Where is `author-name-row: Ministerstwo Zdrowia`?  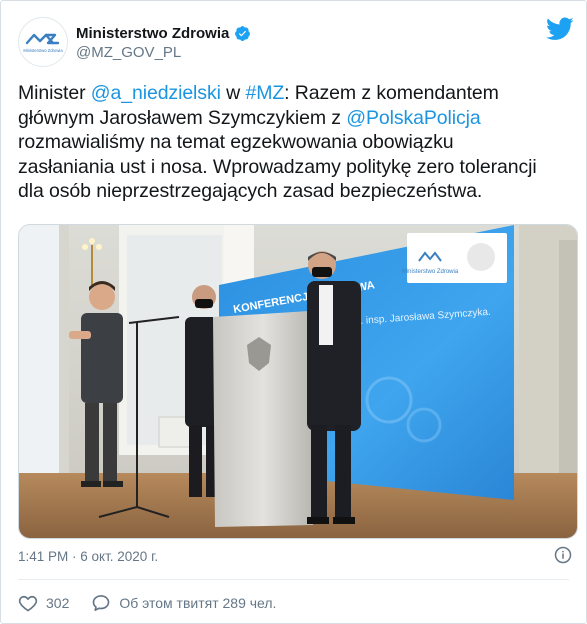
author-name-row: Ministerstwo Zdrowia is located at coordinates (163, 33).